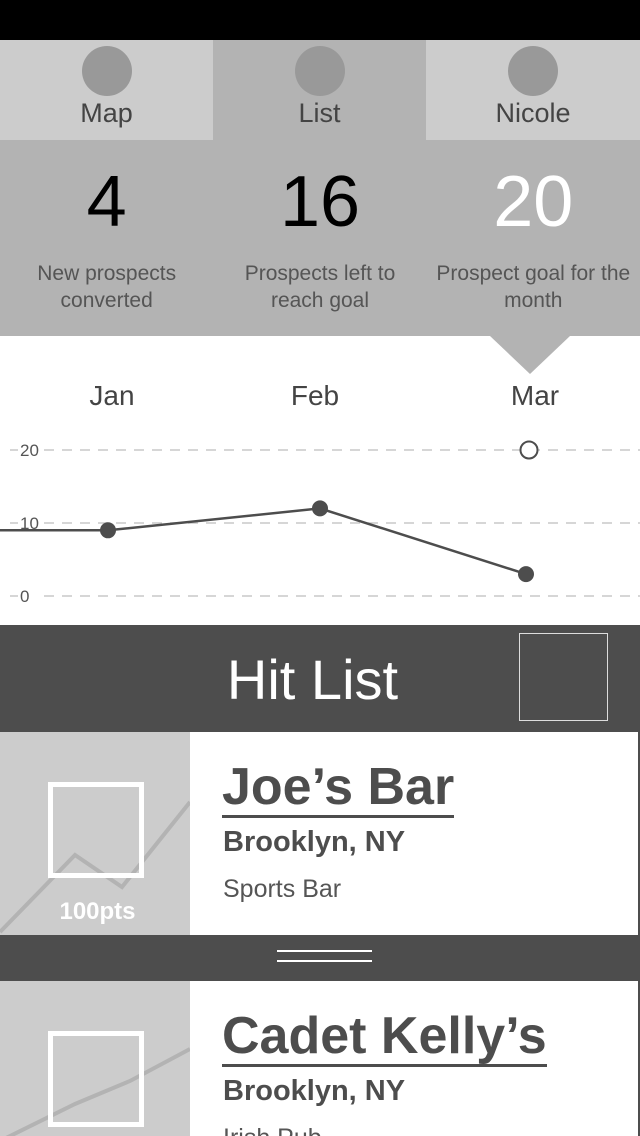  What do you see at coordinates (533, 113) in the screenshot?
I see `tab-label: Nicole` at bounding box center [533, 113].